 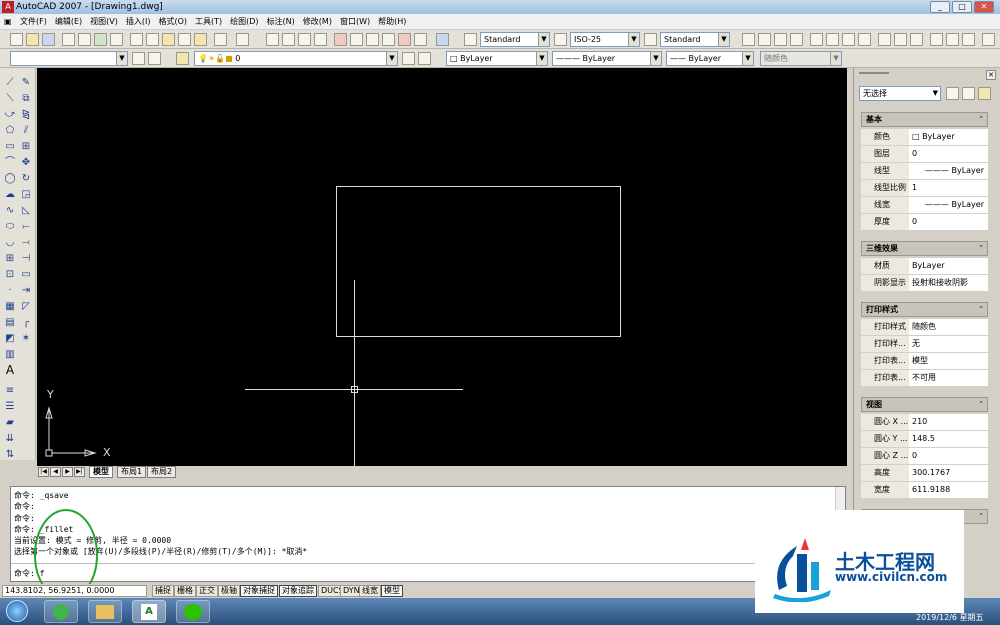 I want to click on quick-dim-icon, so click(x=884, y=39).